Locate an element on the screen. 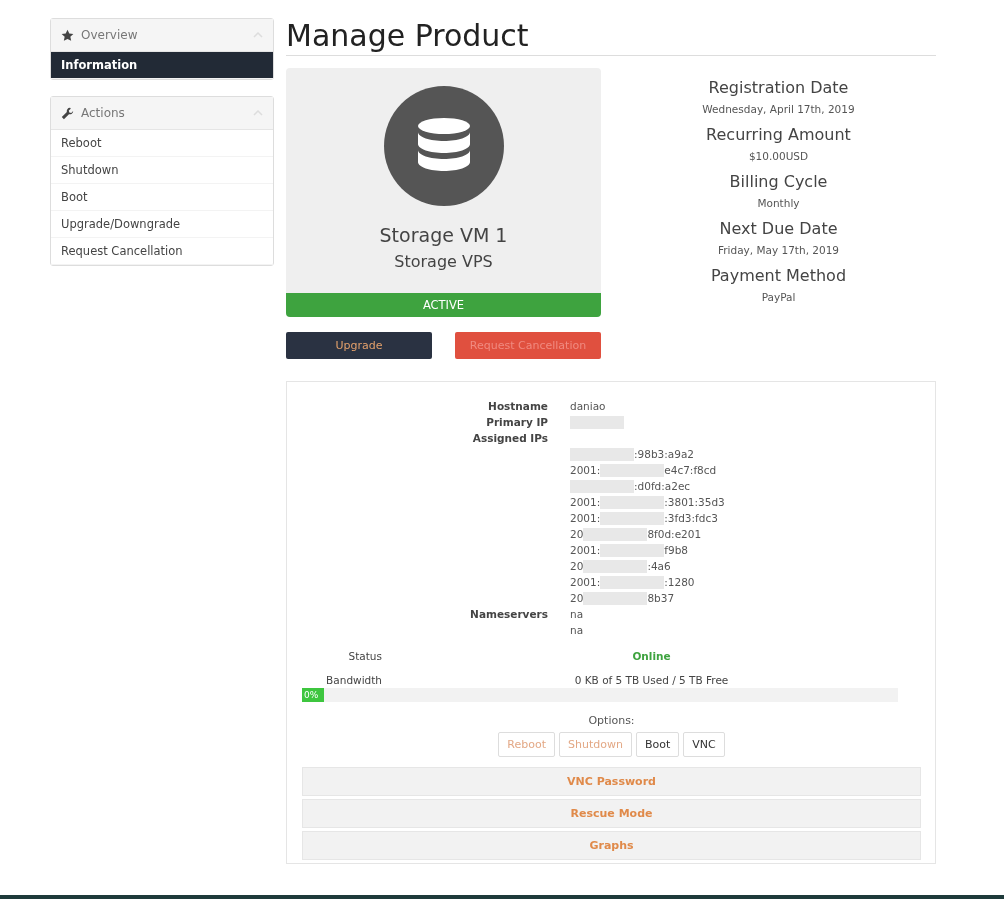 This screenshot has height=899, width=1004. product-name: Storage VM 1 is located at coordinates (443, 235).